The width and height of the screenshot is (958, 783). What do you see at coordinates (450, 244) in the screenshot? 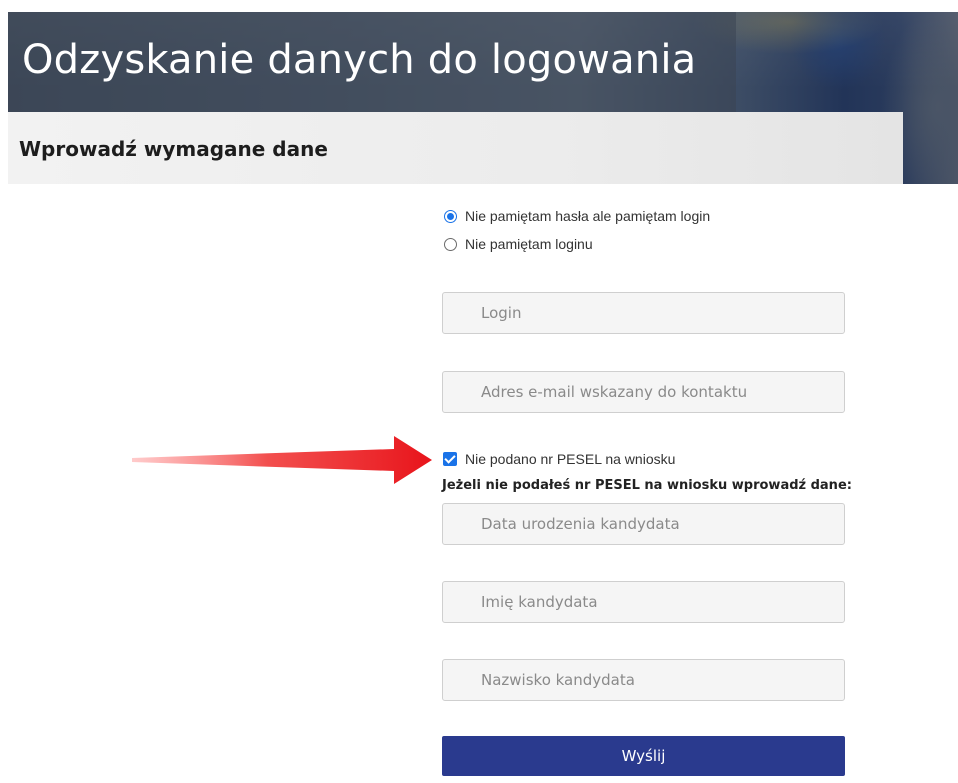
I see `radio-button` at bounding box center [450, 244].